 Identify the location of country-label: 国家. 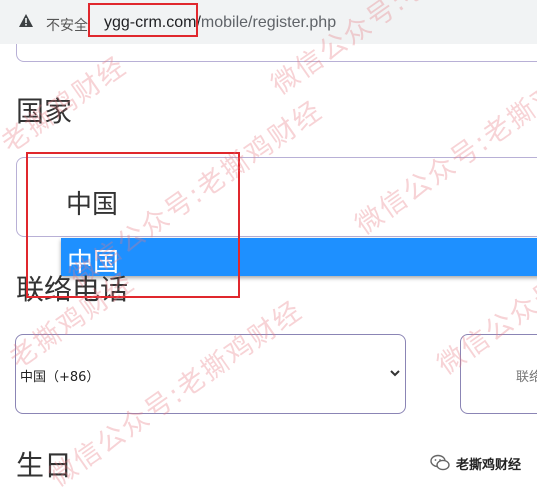
(44, 111).